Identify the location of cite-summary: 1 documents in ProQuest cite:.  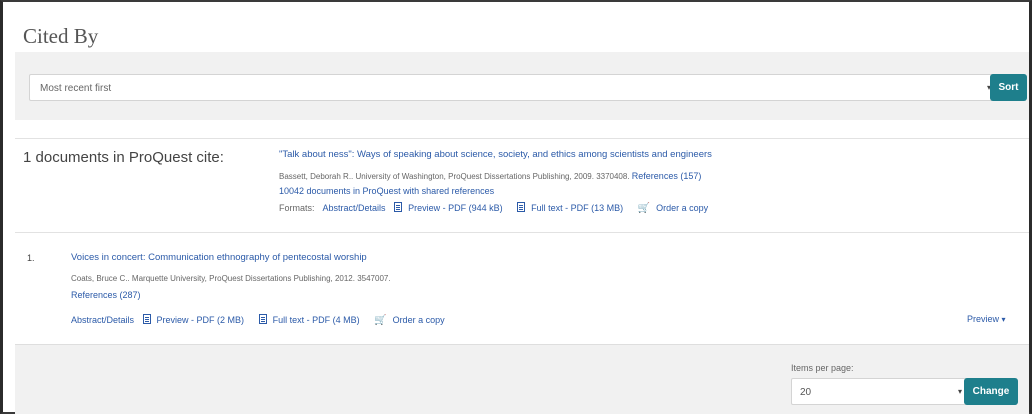
(123, 157).